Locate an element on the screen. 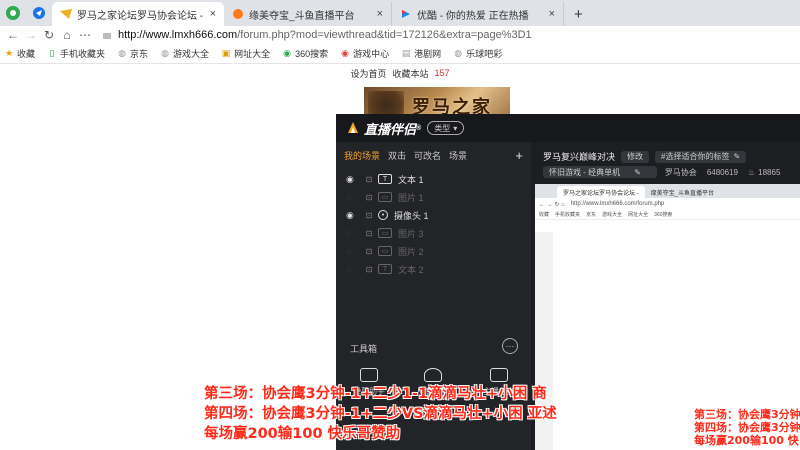 This screenshot has height=450, width=800. task-icon is located at coordinates (499, 375).